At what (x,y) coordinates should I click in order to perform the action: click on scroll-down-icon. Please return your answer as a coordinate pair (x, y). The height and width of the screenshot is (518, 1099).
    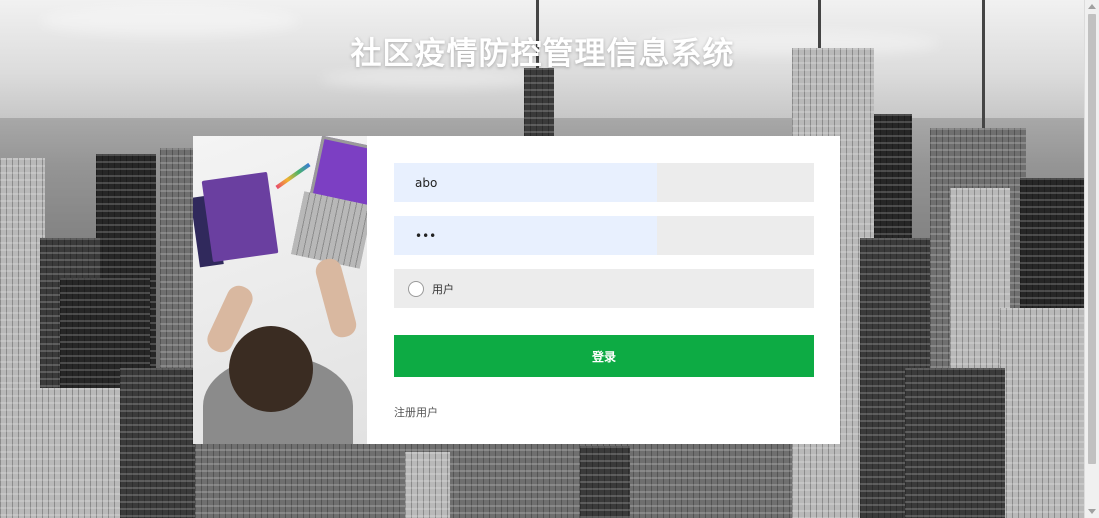
    Looking at the image, I should click on (1092, 511).